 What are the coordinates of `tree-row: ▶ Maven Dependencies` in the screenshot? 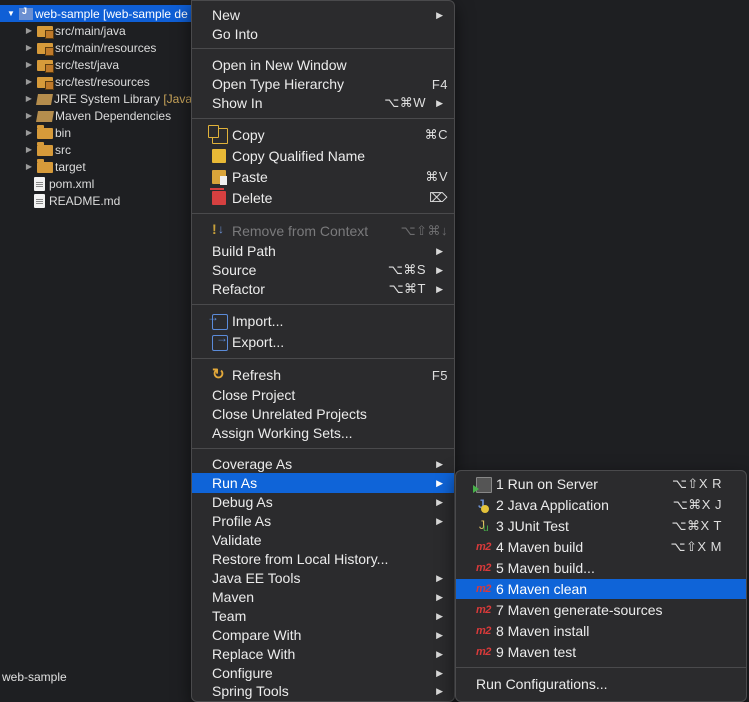 It's located at (100, 115).